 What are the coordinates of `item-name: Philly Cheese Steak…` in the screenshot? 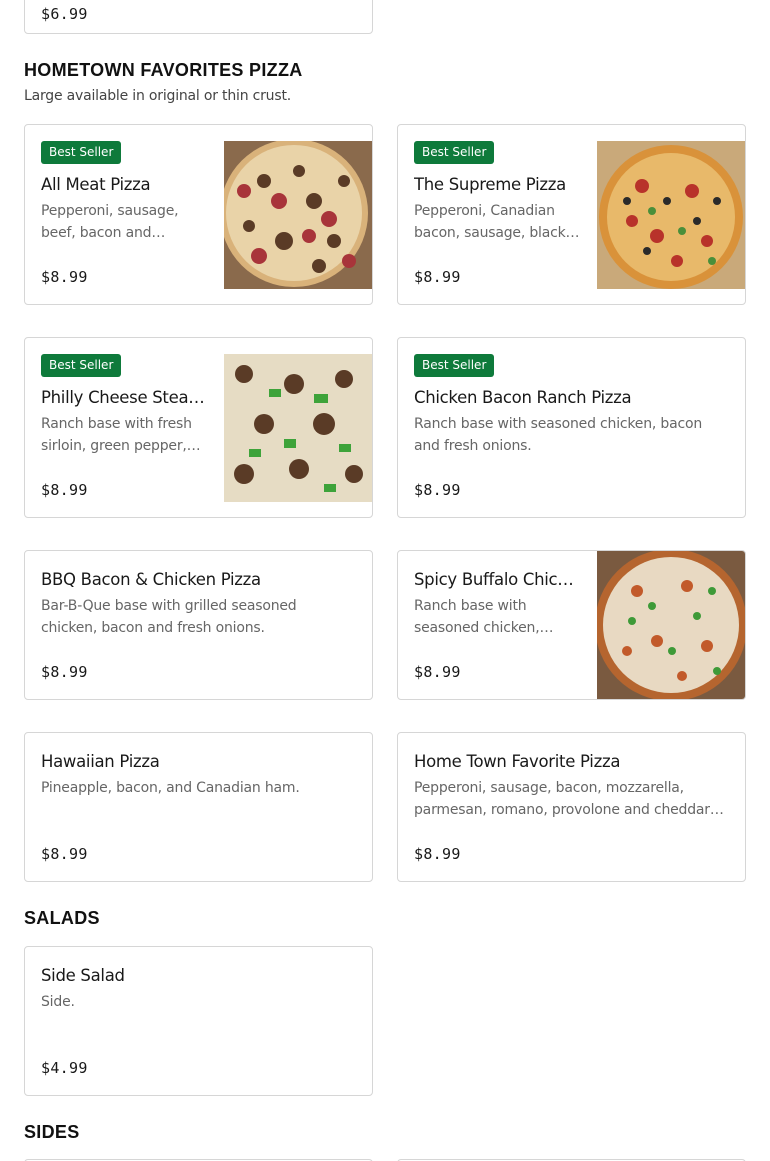 It's located at (124, 397).